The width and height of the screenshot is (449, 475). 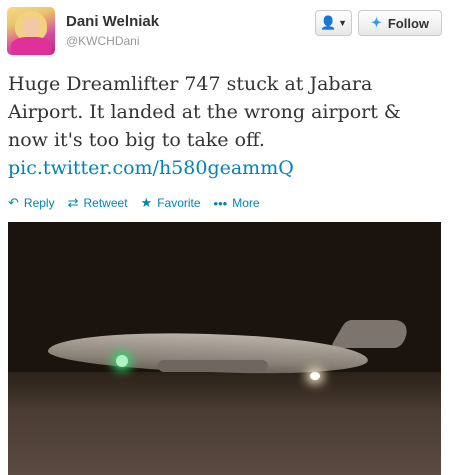 What do you see at coordinates (103, 41) in the screenshot?
I see `user-handle: @KWCHDani` at bounding box center [103, 41].